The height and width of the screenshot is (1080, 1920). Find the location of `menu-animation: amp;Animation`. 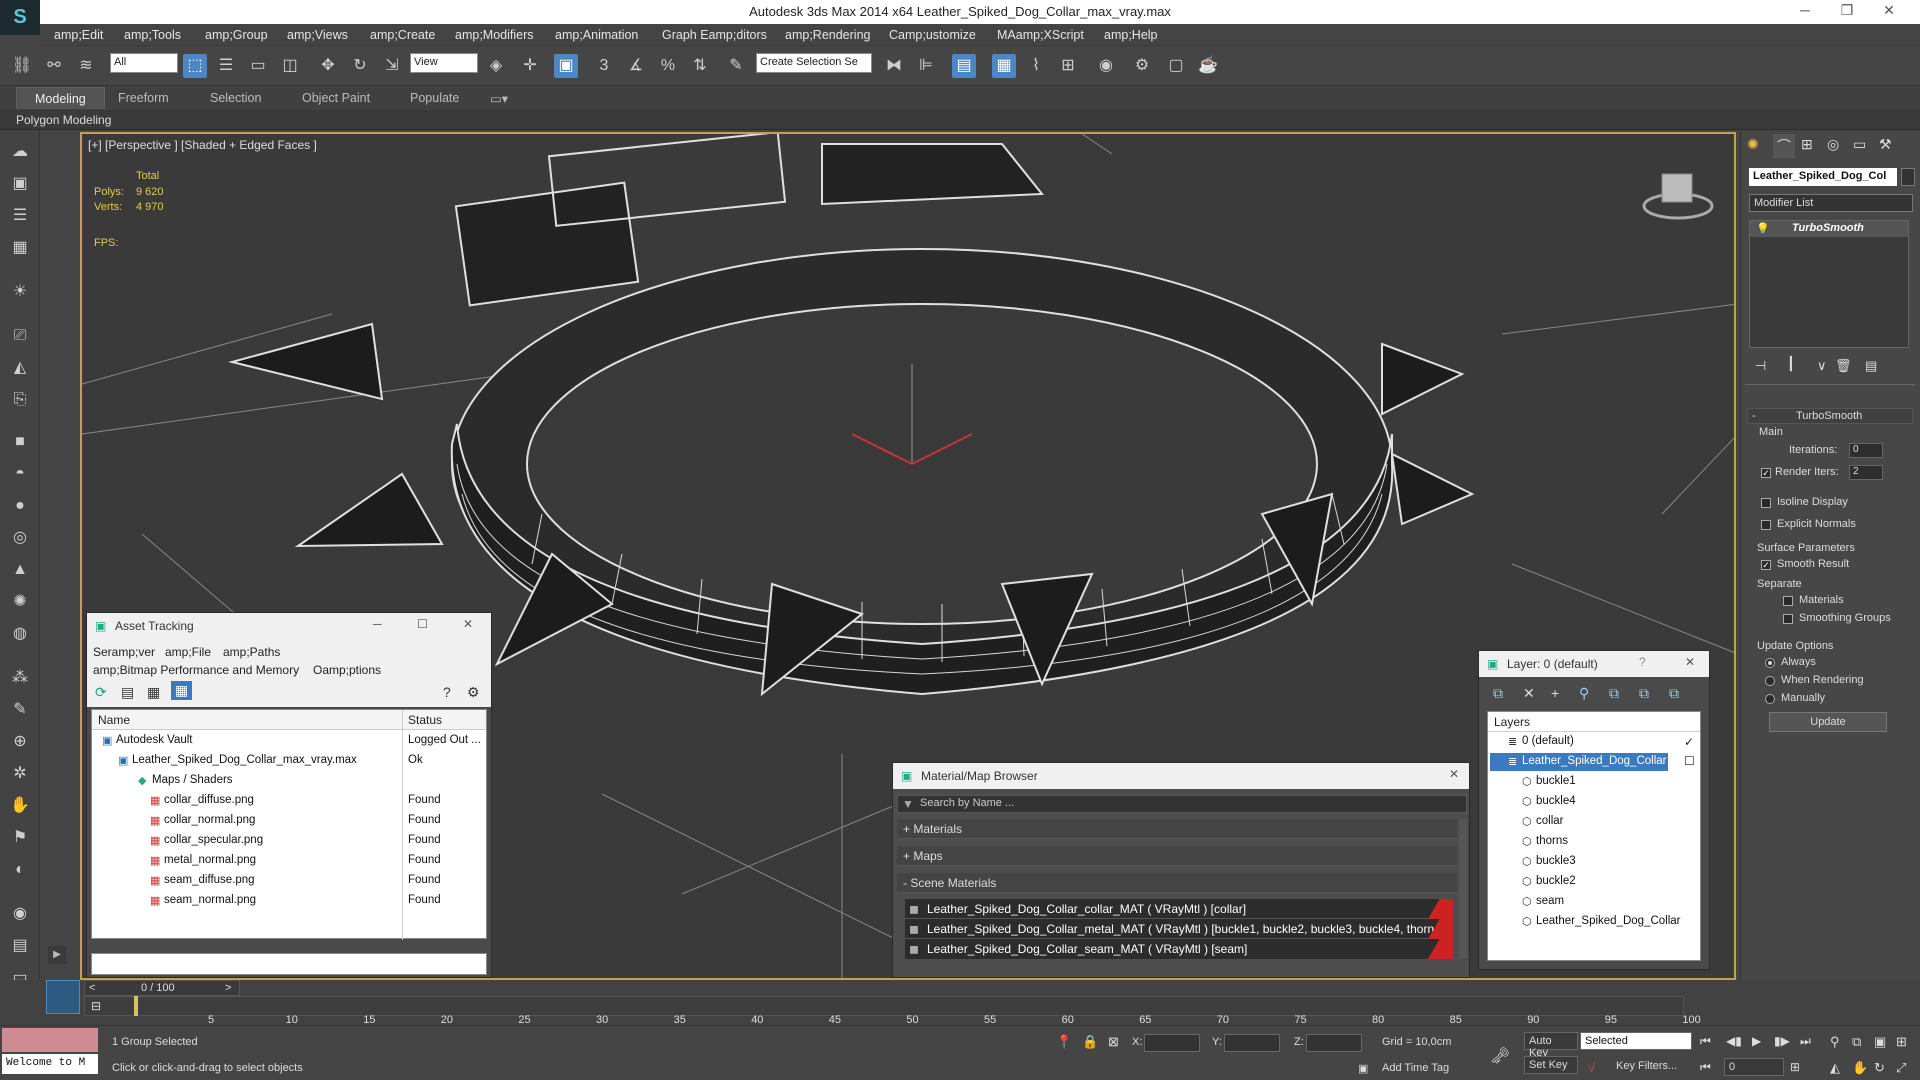

menu-animation: amp;Animation is located at coordinates (596, 35).